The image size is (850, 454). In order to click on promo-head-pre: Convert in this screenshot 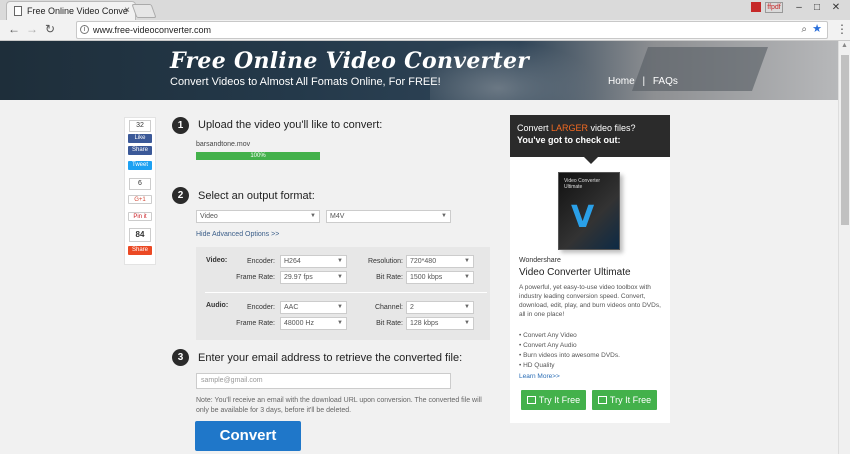, I will do `click(534, 128)`.